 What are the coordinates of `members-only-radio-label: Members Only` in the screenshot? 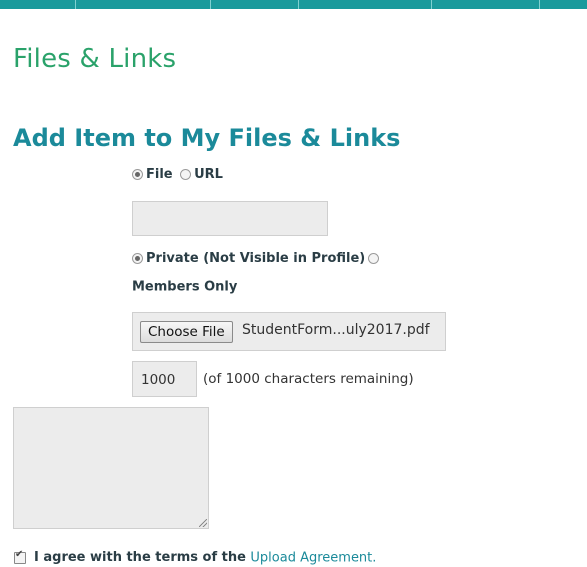 It's located at (184, 286).